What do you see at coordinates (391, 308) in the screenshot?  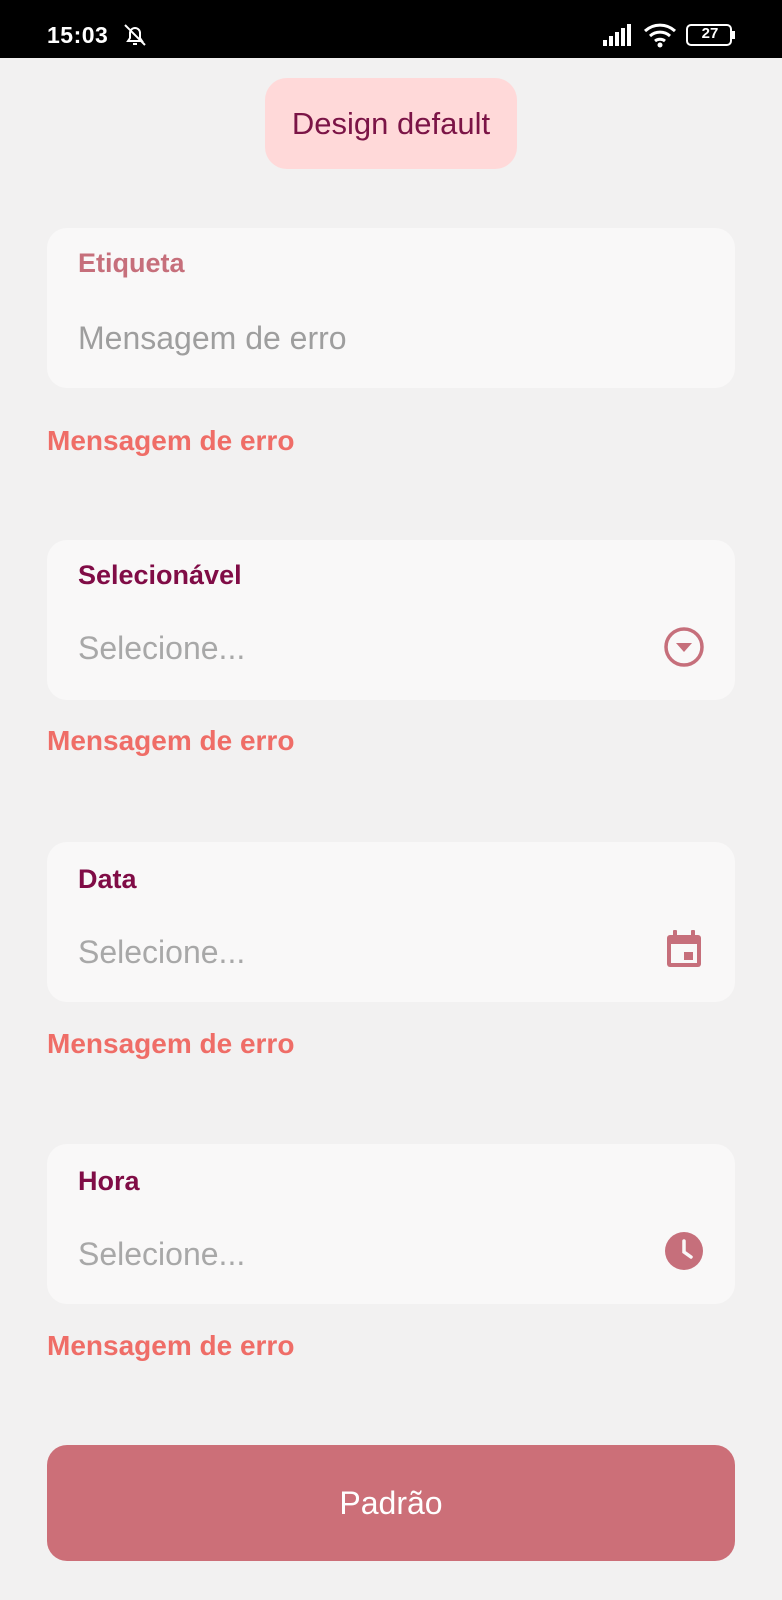 I see `text-field-etiqueta: Etiqueta Mensagem de erro` at bounding box center [391, 308].